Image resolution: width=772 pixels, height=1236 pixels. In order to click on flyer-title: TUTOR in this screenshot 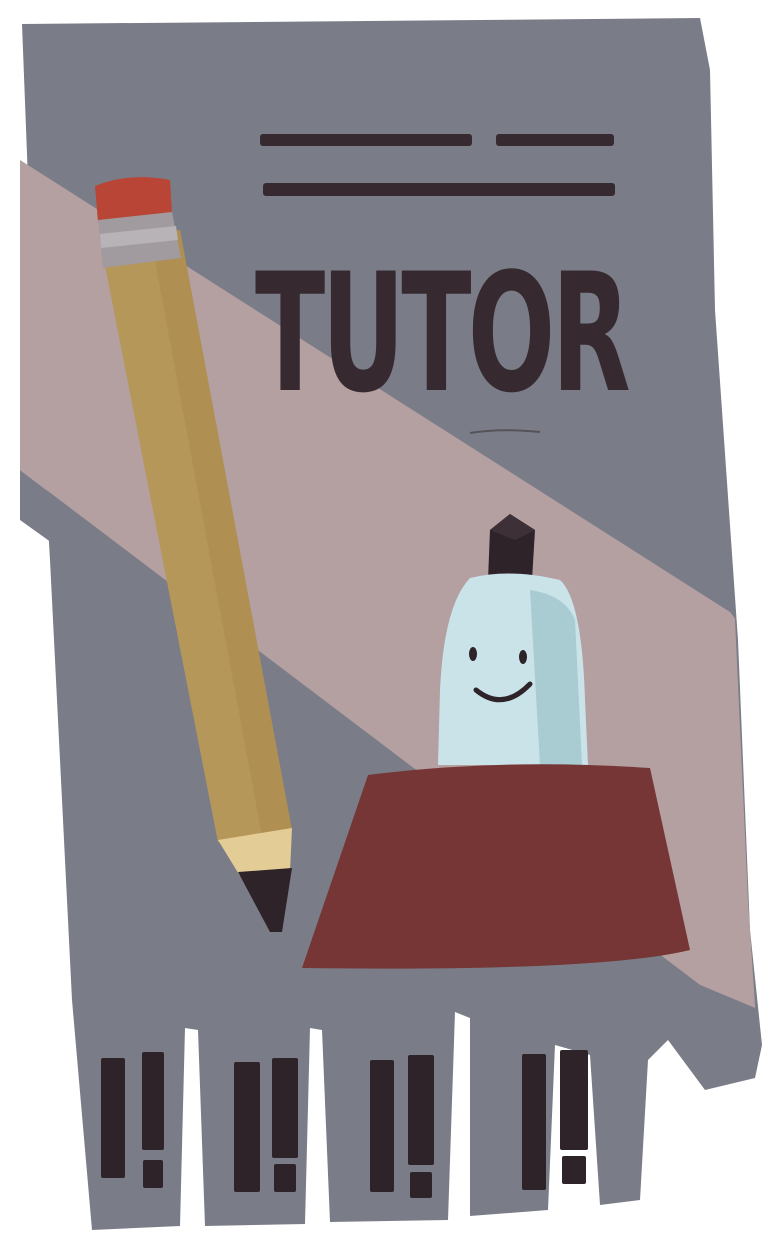, I will do `click(442, 333)`.